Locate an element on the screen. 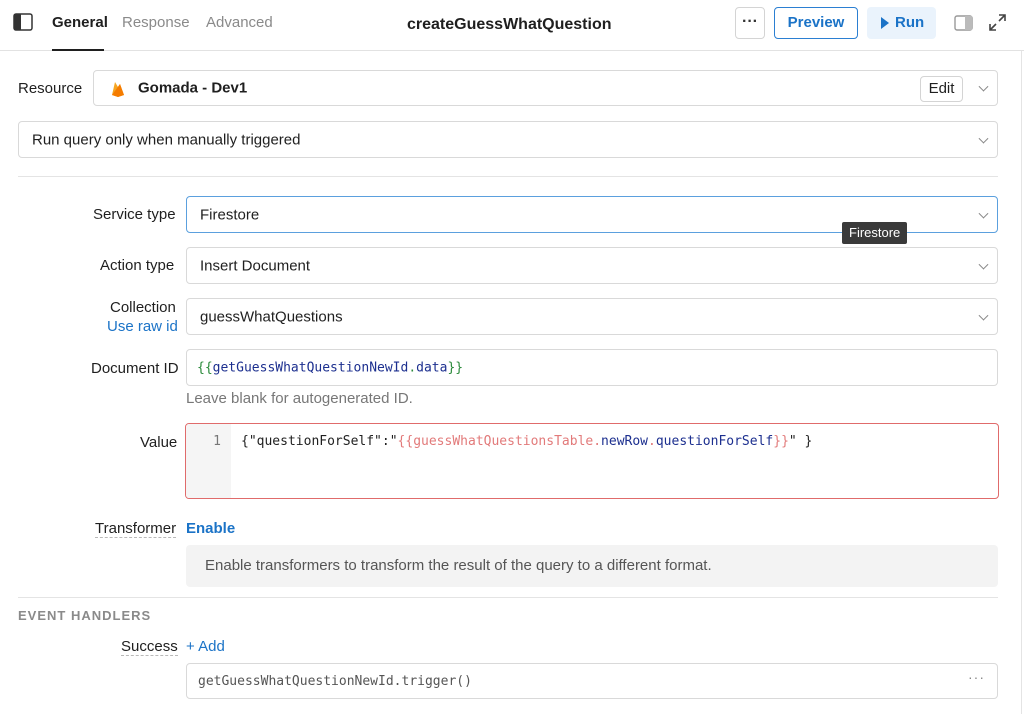  transformer-label: Transformer is located at coordinates (136, 529).